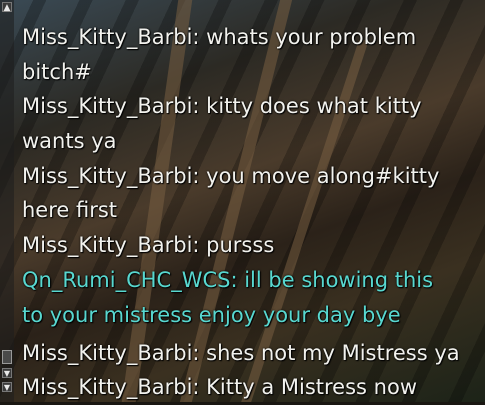 This screenshot has width=485, height=405. What do you see at coordinates (70, 210) in the screenshot?
I see `chat-line: here first` at bounding box center [70, 210].